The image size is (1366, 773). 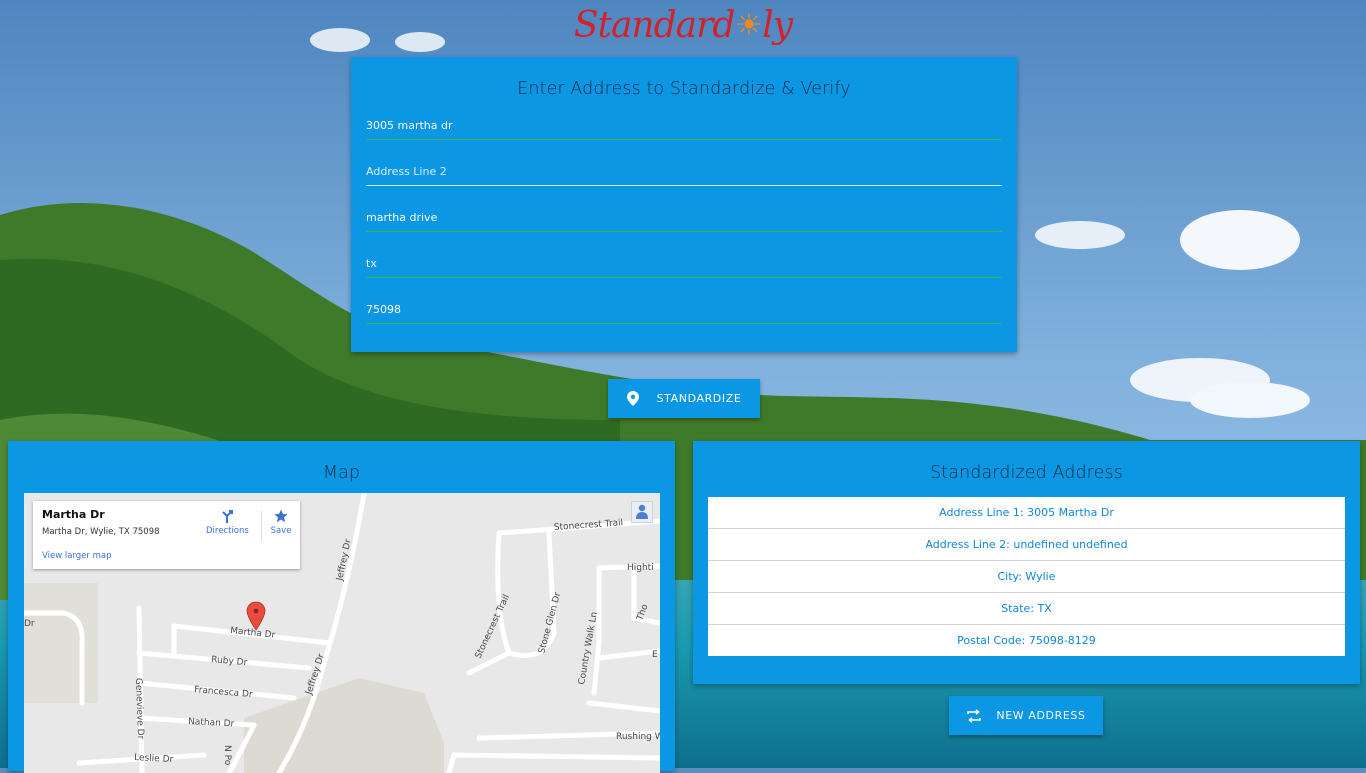 I want to click on new-address-button: NEW ADDRESS, so click(x=1026, y=715).